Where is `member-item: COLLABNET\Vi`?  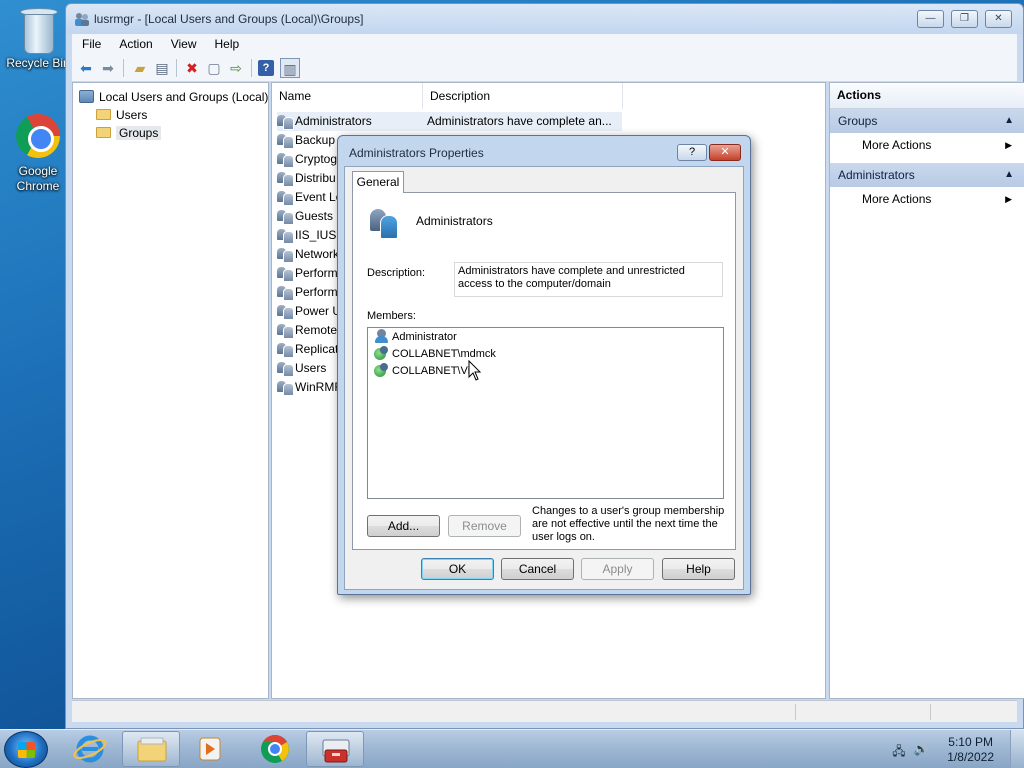 member-item: COLLABNET\Vi is located at coordinates (422, 371).